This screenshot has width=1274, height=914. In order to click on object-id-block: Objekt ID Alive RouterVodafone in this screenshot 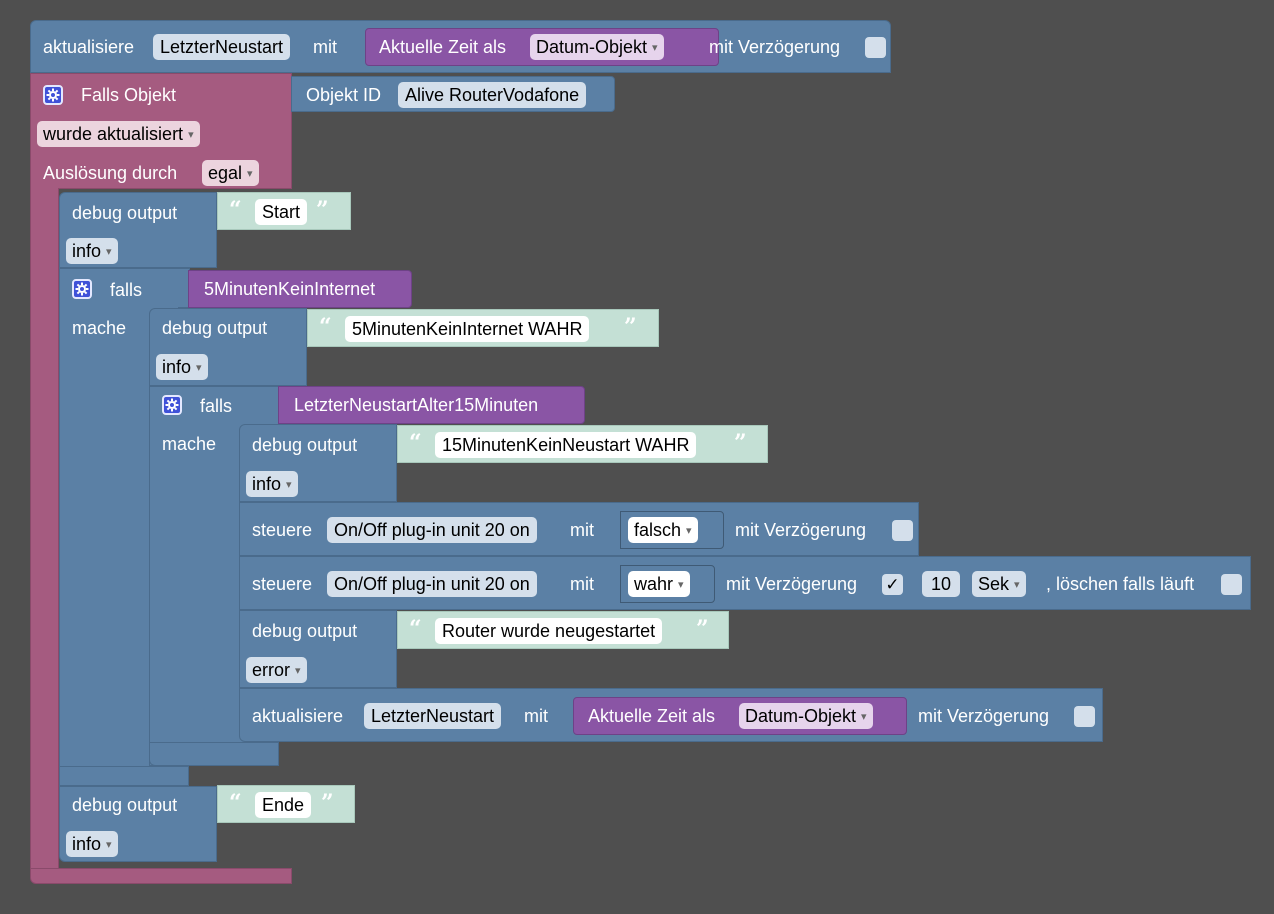, I will do `click(453, 94)`.